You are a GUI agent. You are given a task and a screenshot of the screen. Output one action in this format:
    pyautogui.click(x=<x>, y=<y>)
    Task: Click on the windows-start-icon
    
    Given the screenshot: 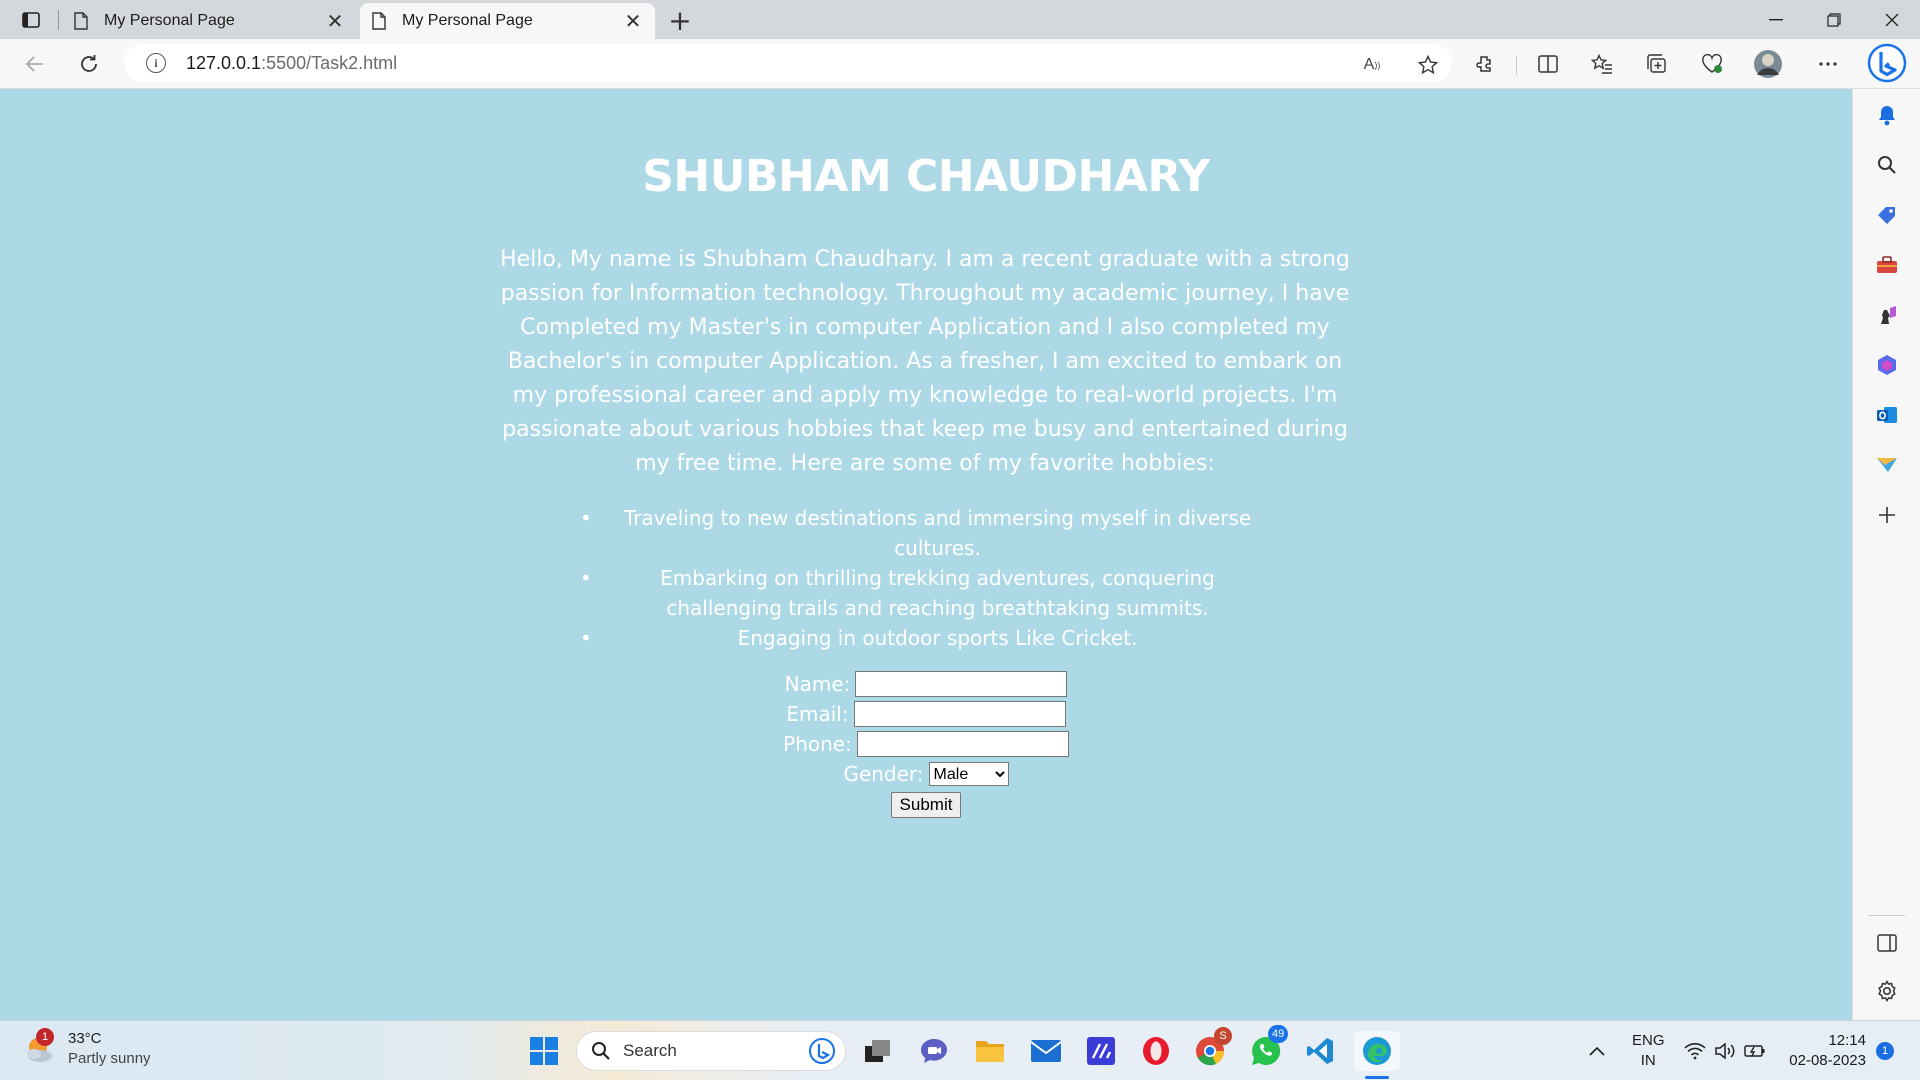 What is the action you would take?
    pyautogui.click(x=544, y=1051)
    